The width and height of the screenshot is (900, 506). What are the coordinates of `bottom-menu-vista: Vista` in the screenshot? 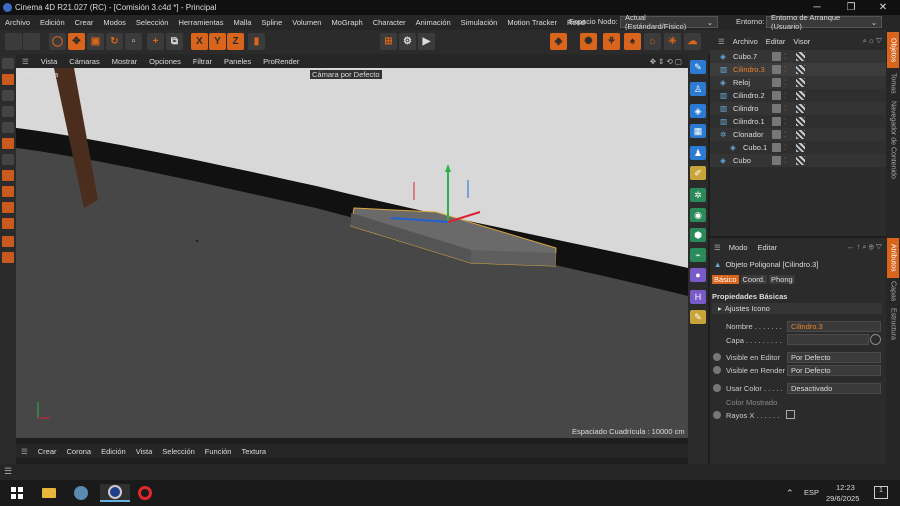 It's located at (144, 451).